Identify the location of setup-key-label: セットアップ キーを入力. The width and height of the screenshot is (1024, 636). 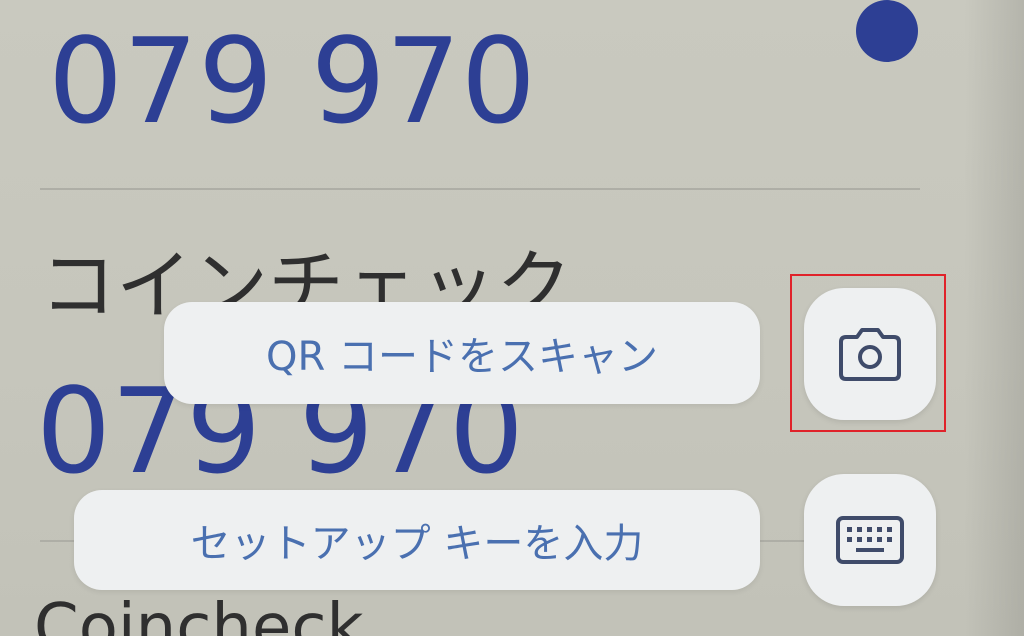
(417, 544).